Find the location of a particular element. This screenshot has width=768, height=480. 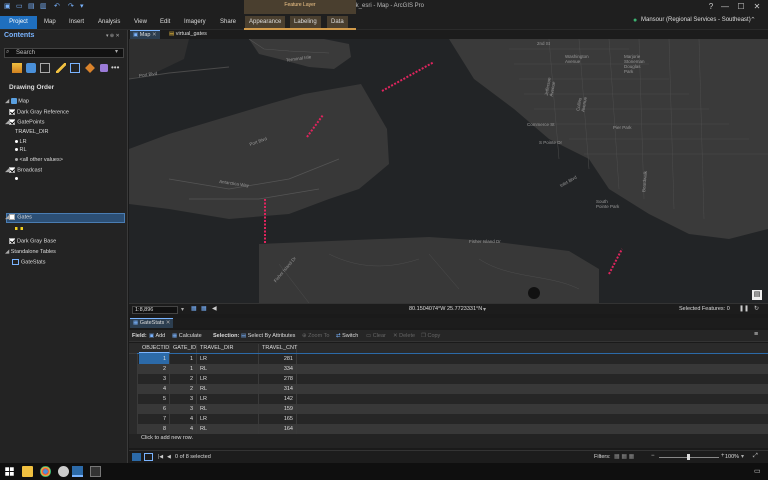

zoom-level: 100% is located at coordinates (732, 457).